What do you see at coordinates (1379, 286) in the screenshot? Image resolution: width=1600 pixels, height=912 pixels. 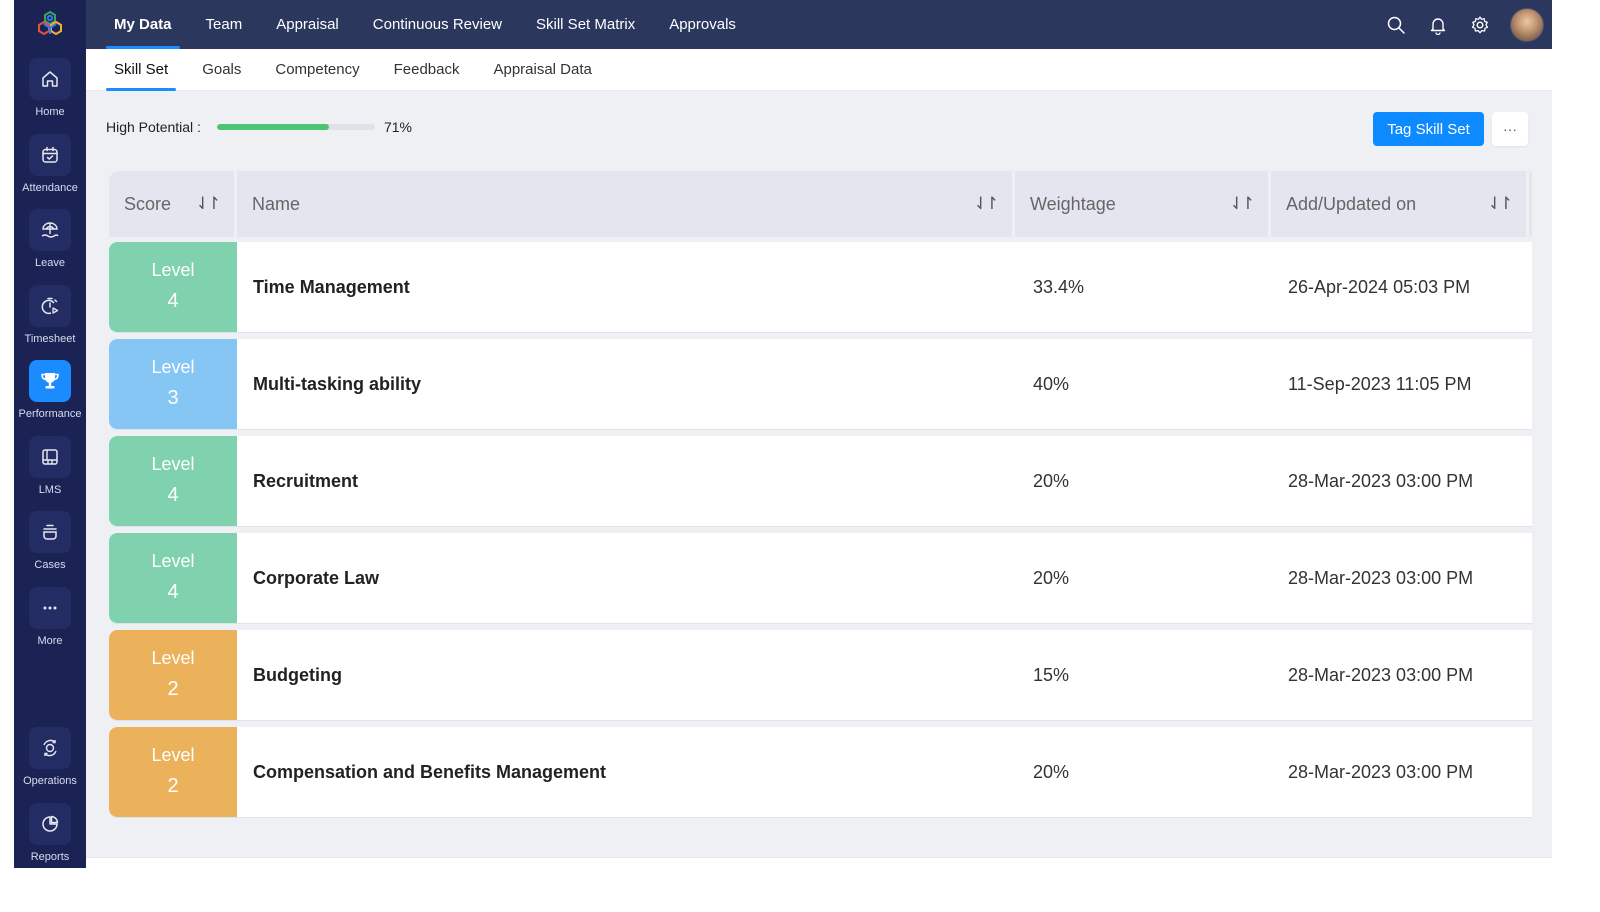 I see `skill-updated-on: 26-Apr-2024 05:03 PM` at bounding box center [1379, 286].